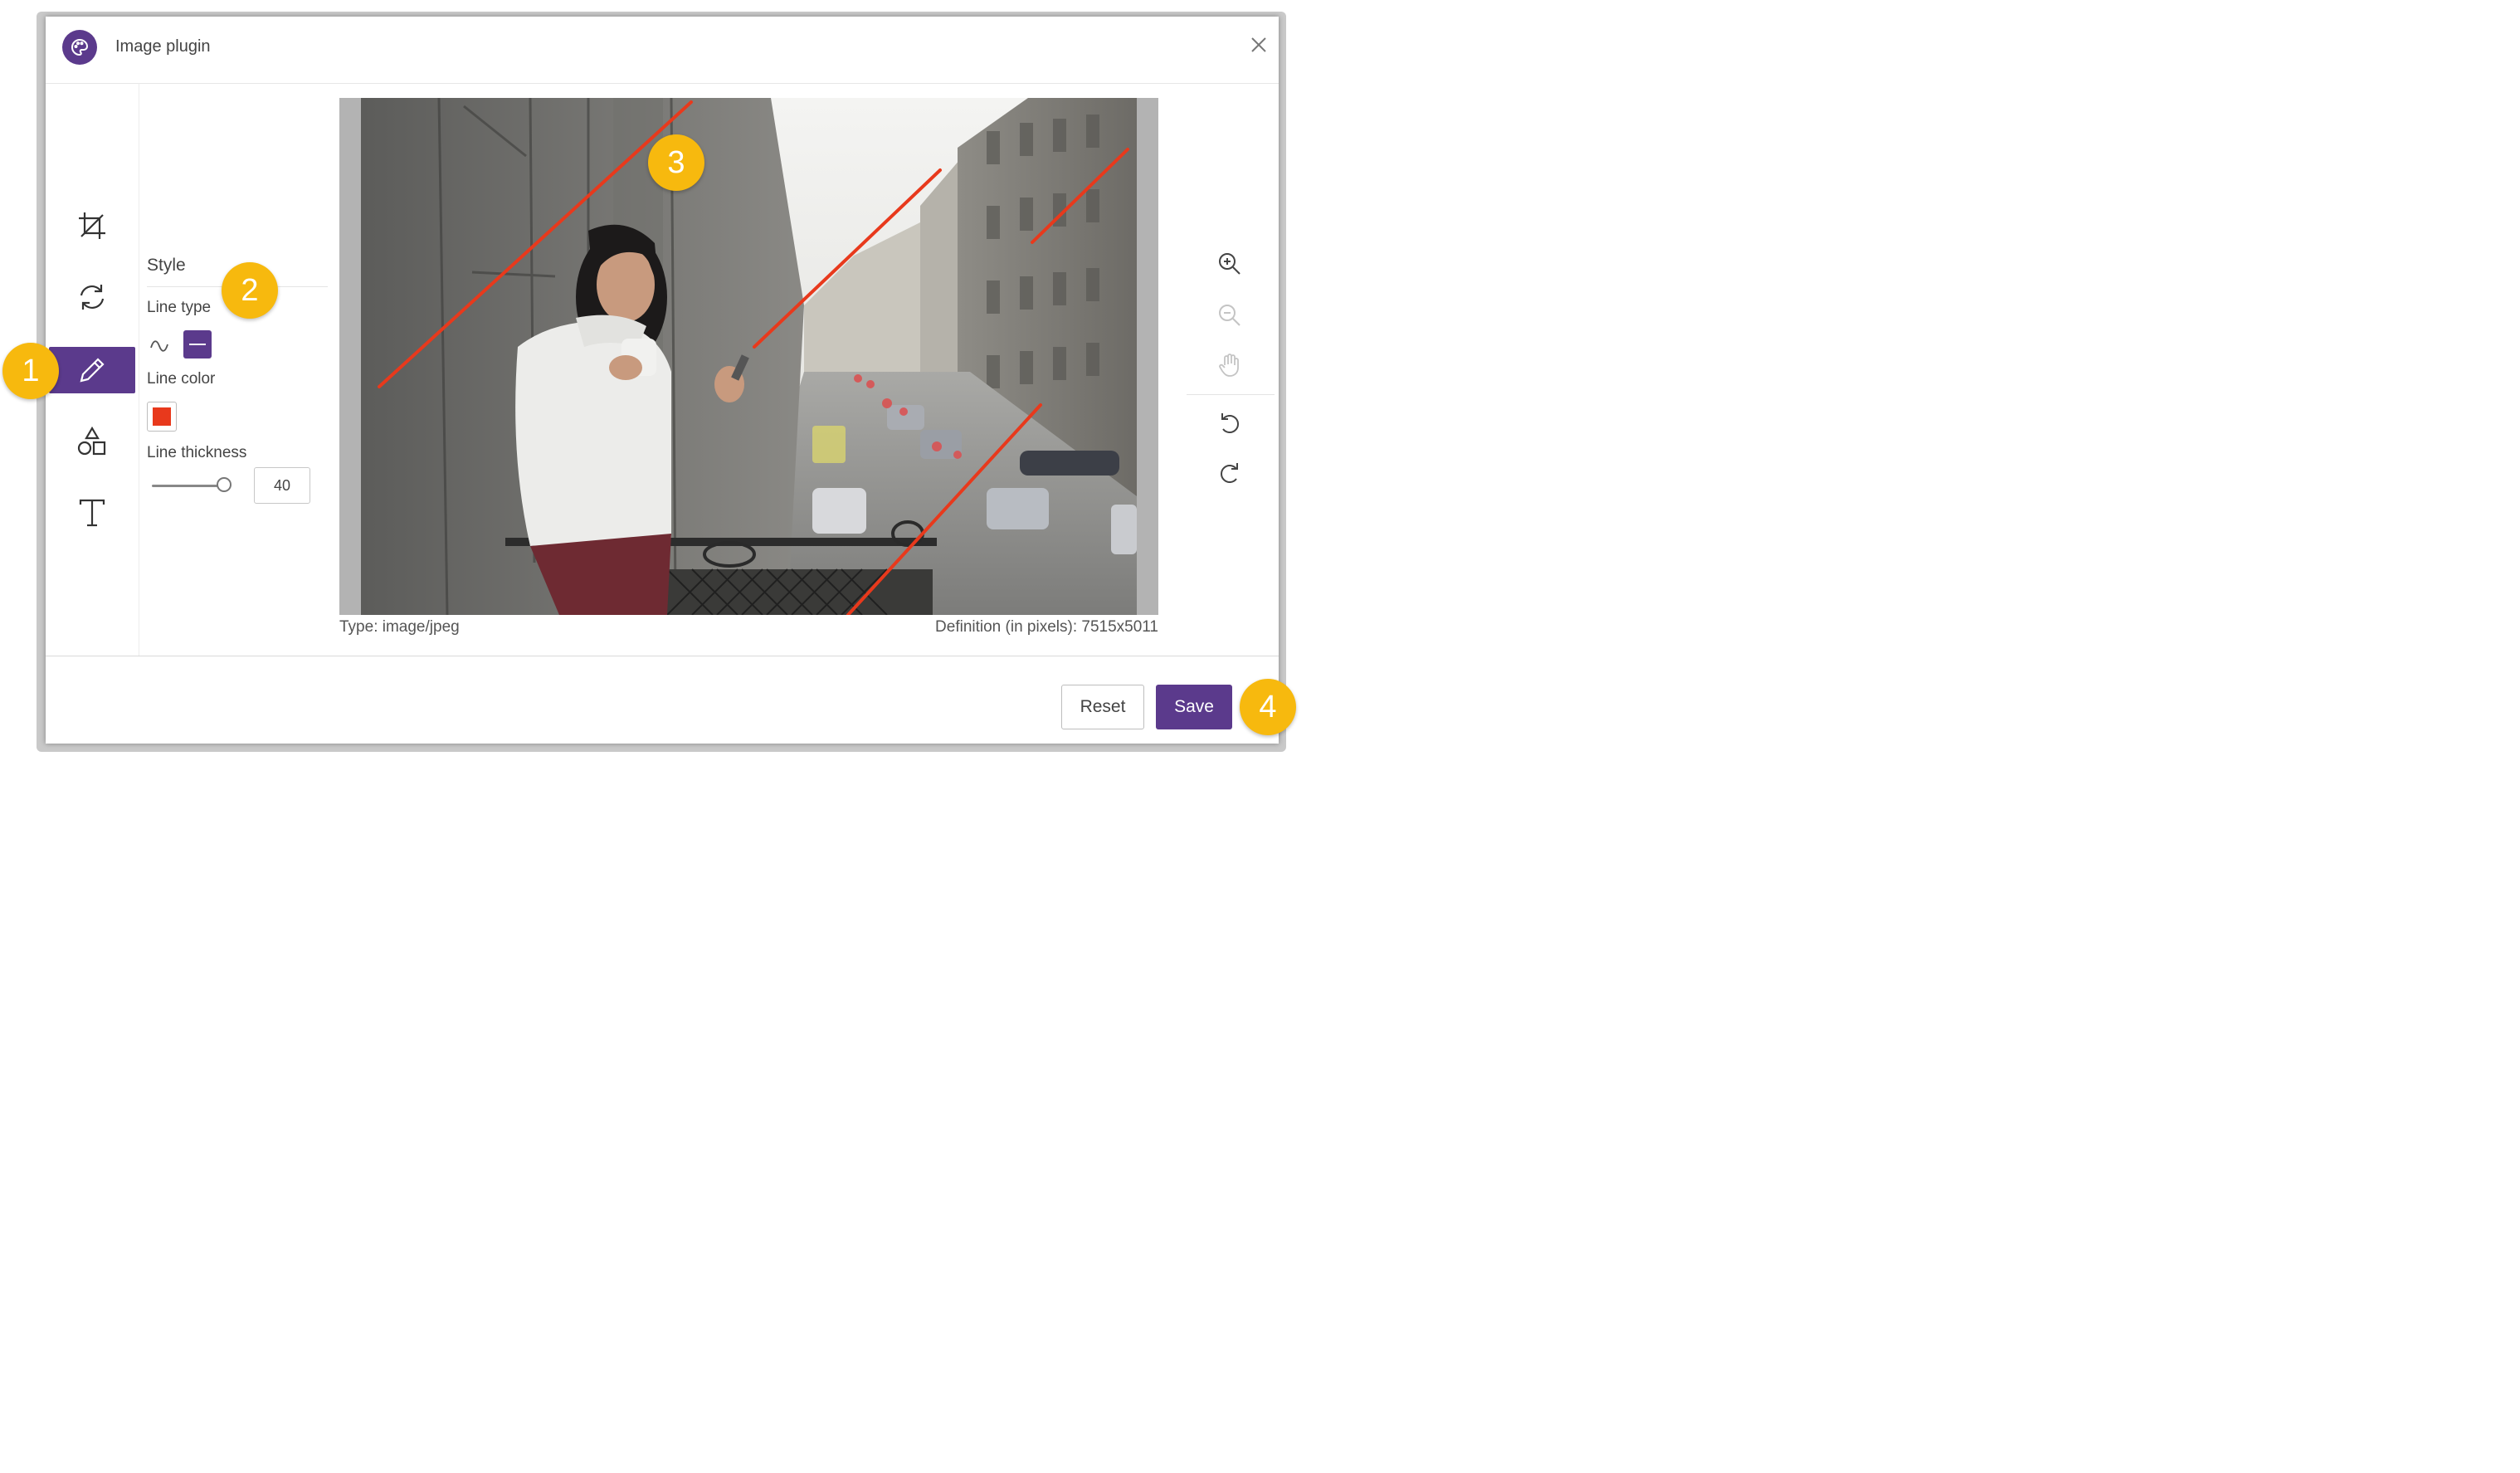  I want to click on line-color-label: Line color, so click(181, 379).